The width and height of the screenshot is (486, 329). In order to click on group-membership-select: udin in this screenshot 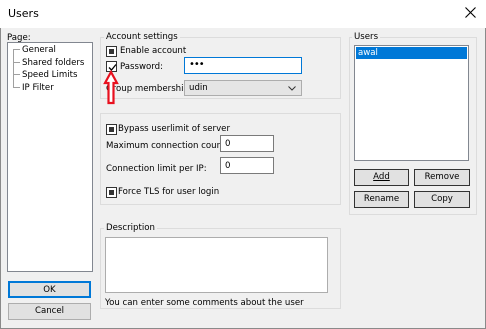, I will do `click(243, 88)`.